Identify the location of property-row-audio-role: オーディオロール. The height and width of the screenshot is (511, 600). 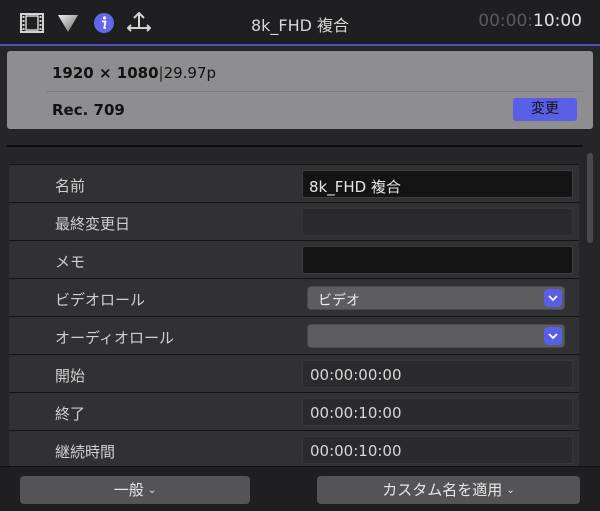
(294, 336).